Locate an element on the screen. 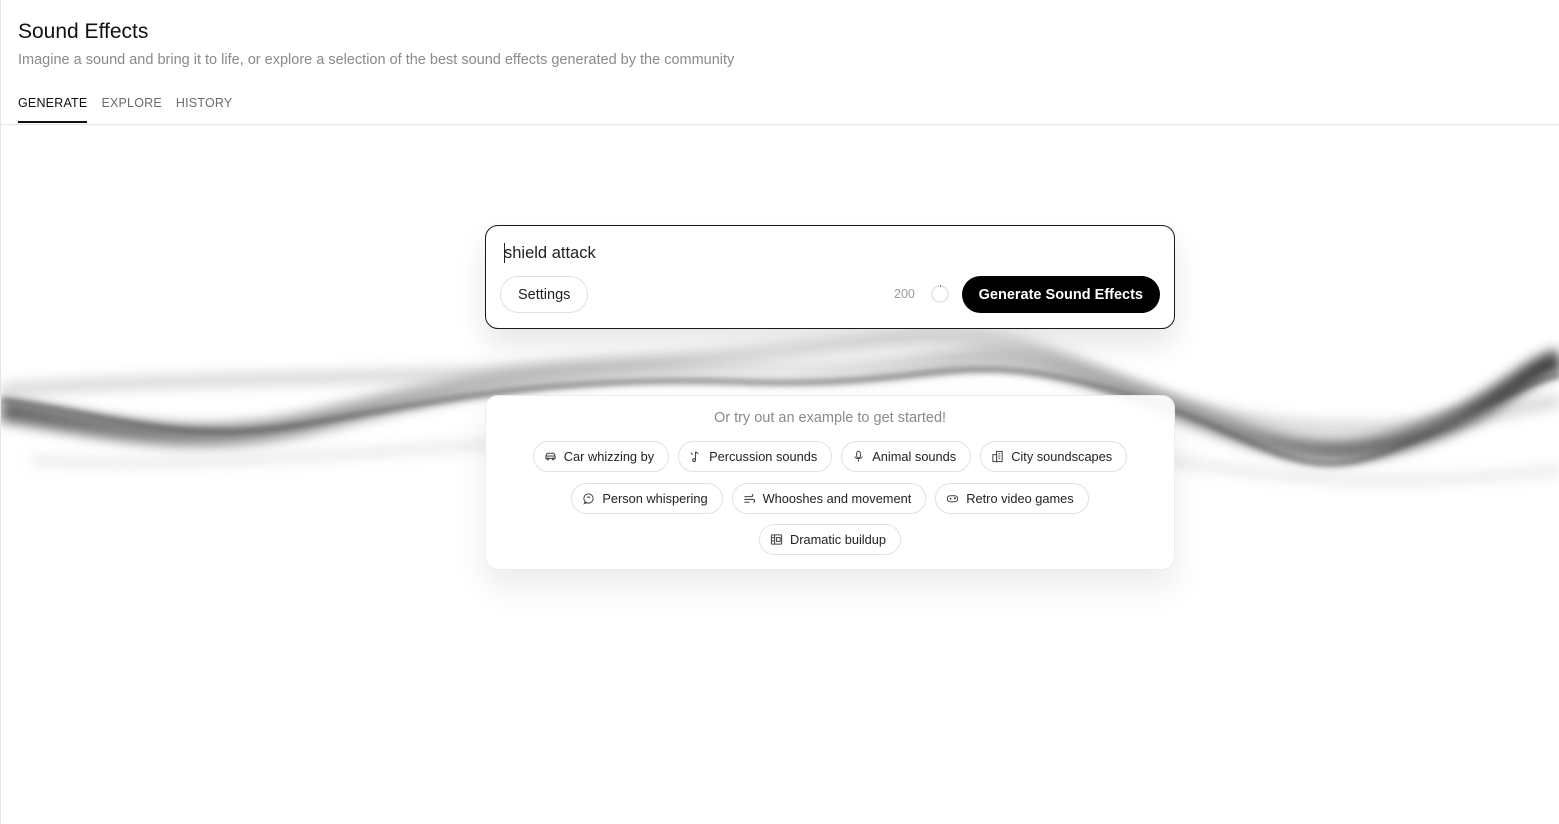 The width and height of the screenshot is (1559, 824). chip-label: Whooshes and movement is located at coordinates (837, 498).